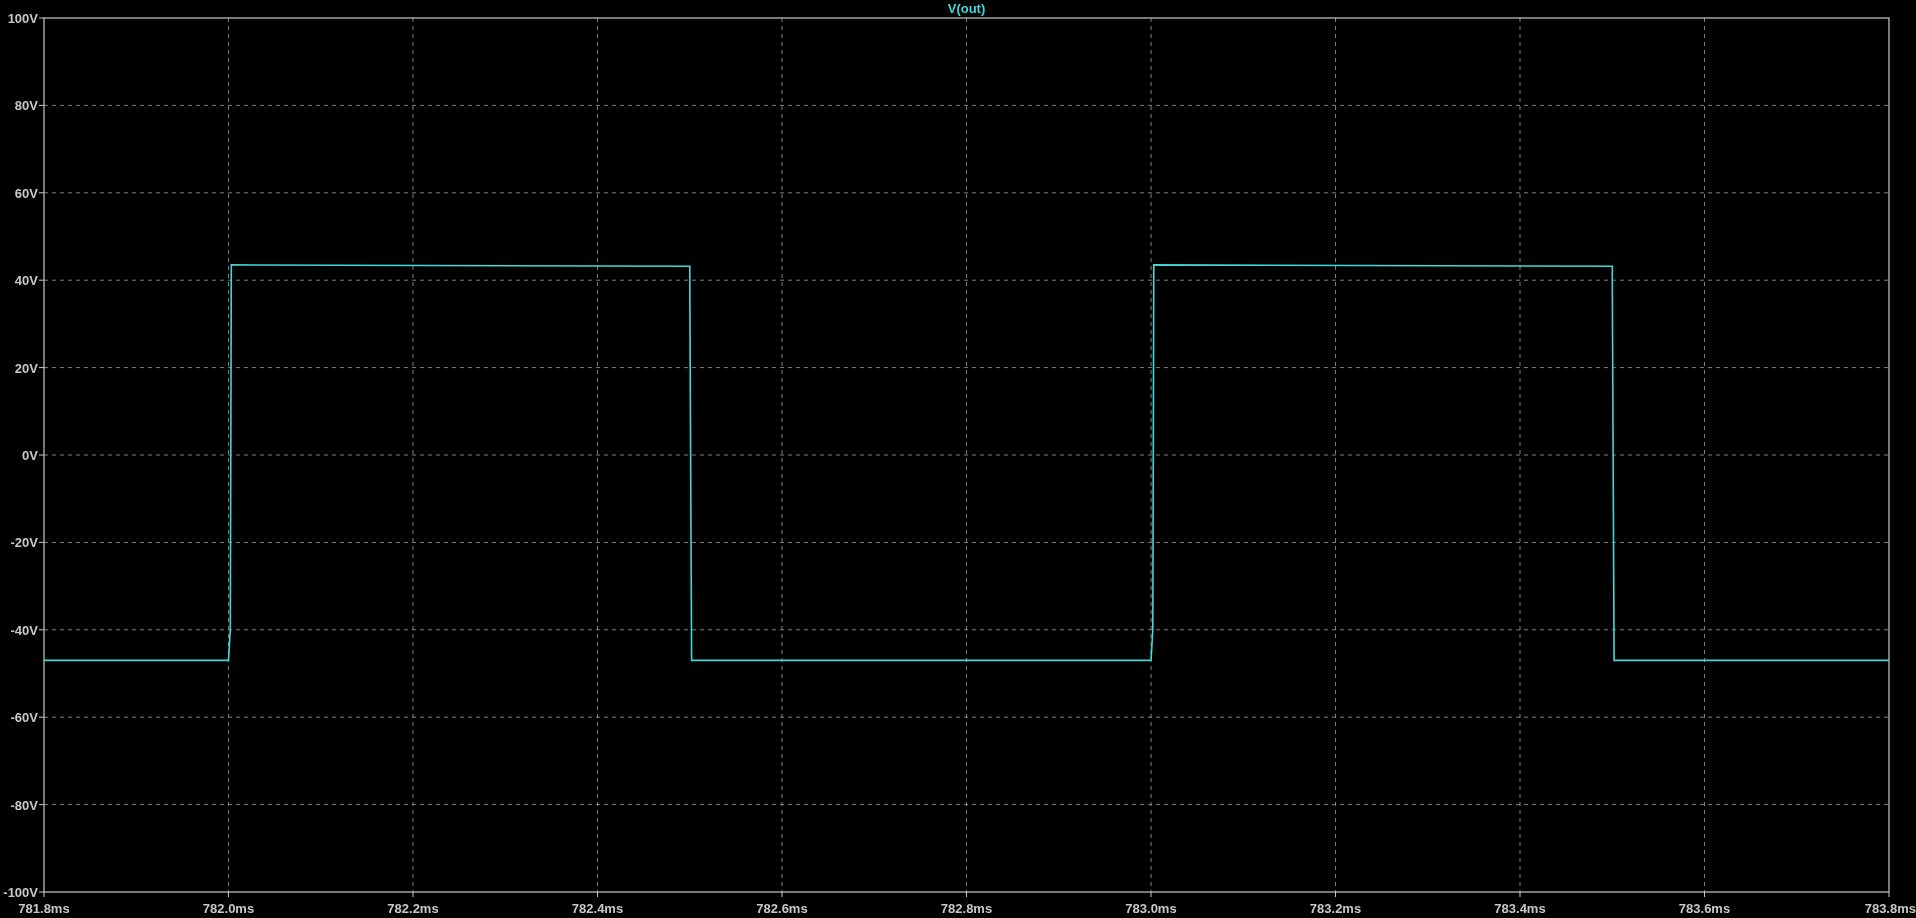 This screenshot has height=918, width=1916. I want to click on x-axis-label: 782.2ms, so click(413, 908).